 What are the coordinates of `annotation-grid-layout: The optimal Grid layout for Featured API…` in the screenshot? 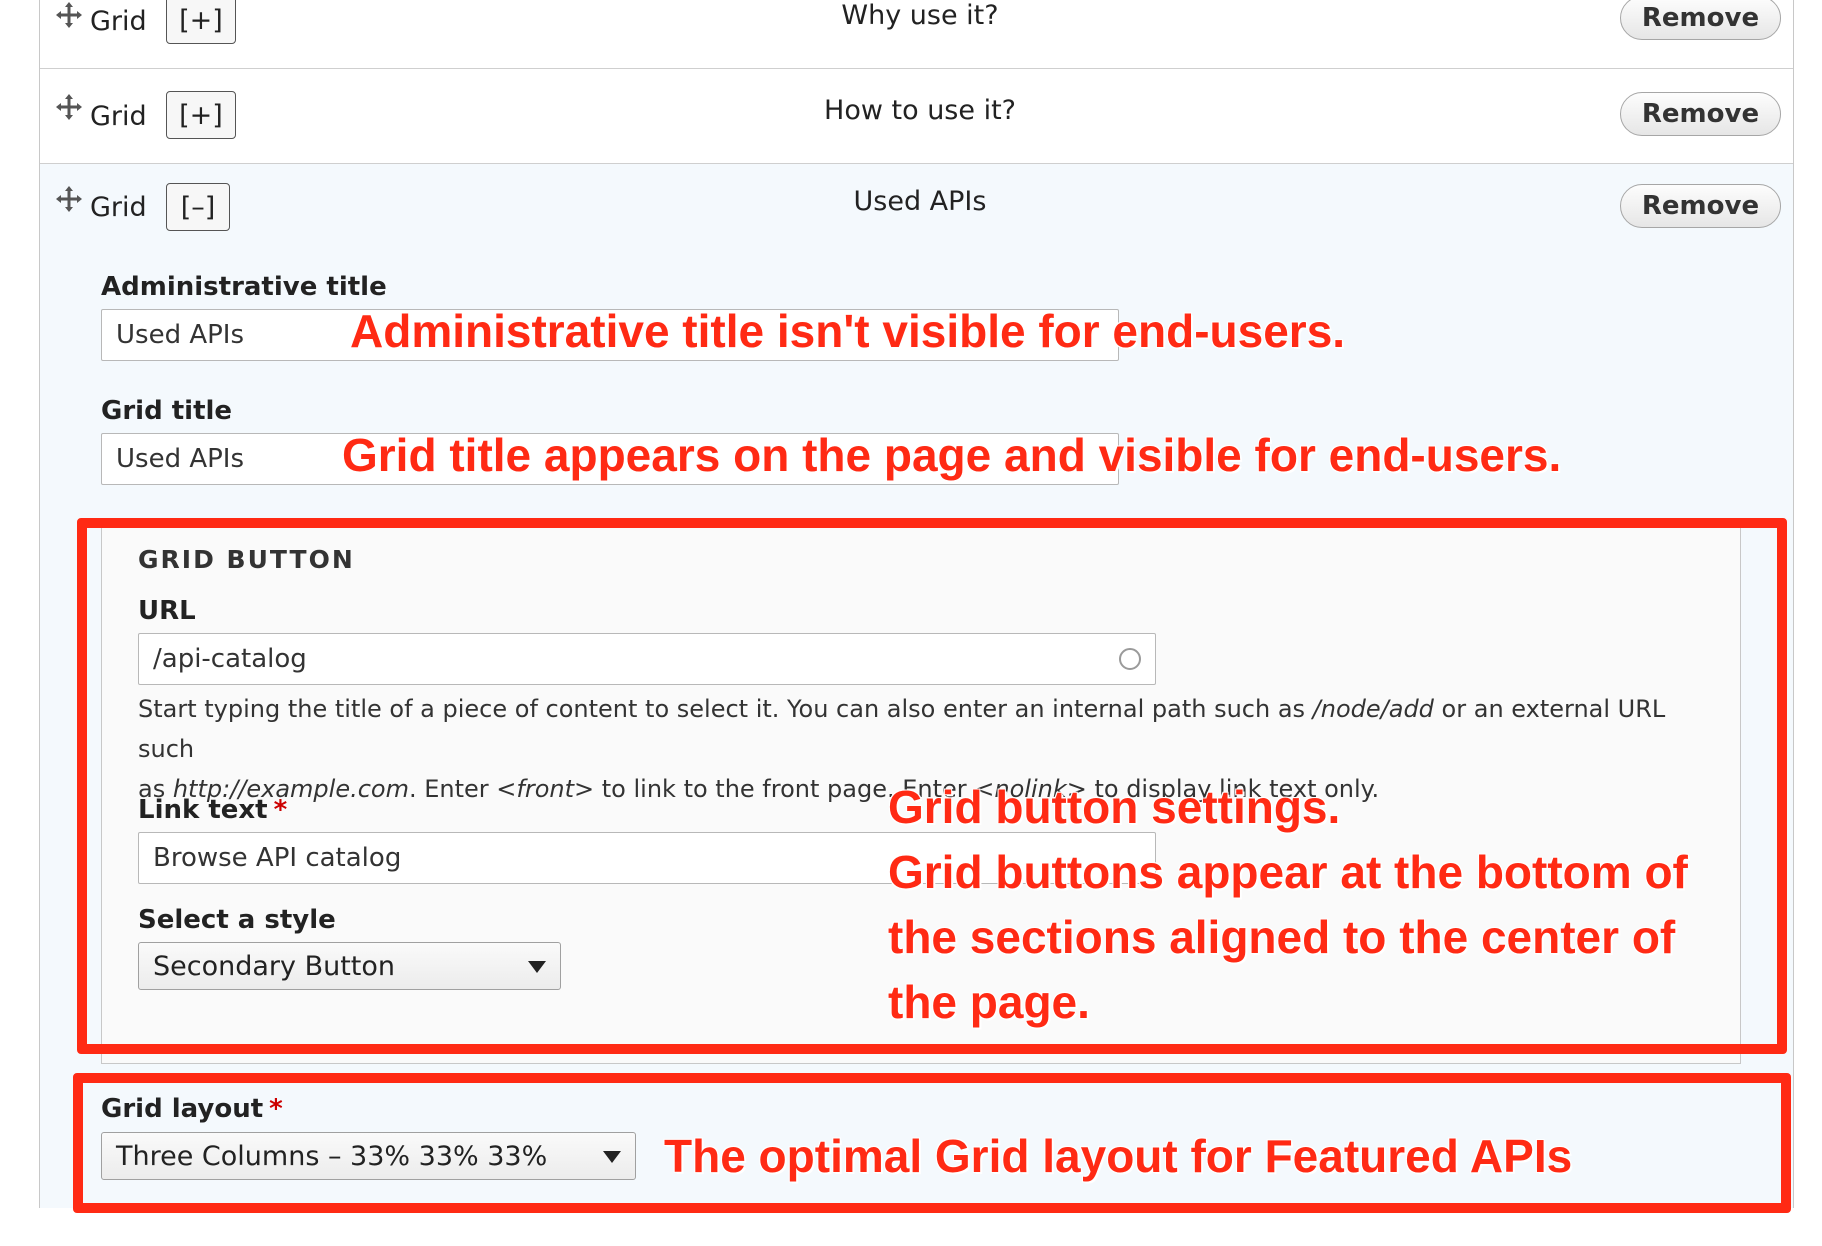 It's located at (1118, 1156).